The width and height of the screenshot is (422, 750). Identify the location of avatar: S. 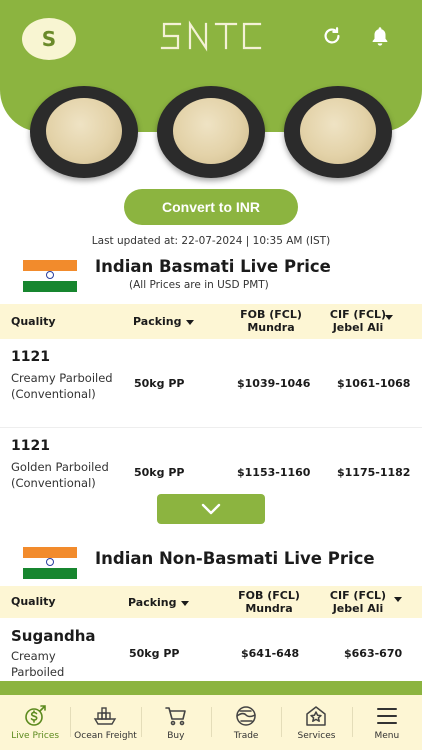
(49, 39).